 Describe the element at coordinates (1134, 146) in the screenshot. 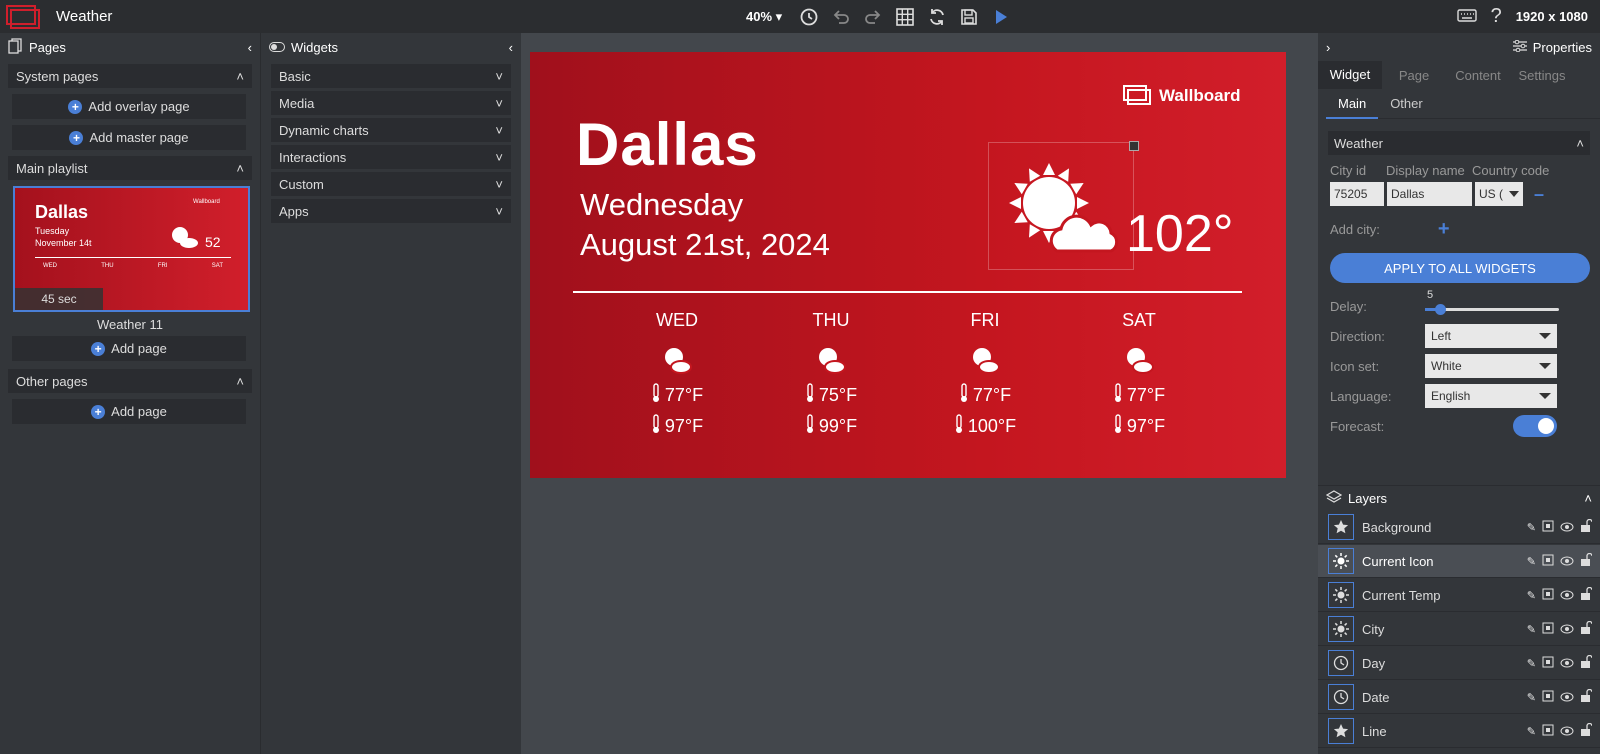

I see `selection-handle-icon` at that location.